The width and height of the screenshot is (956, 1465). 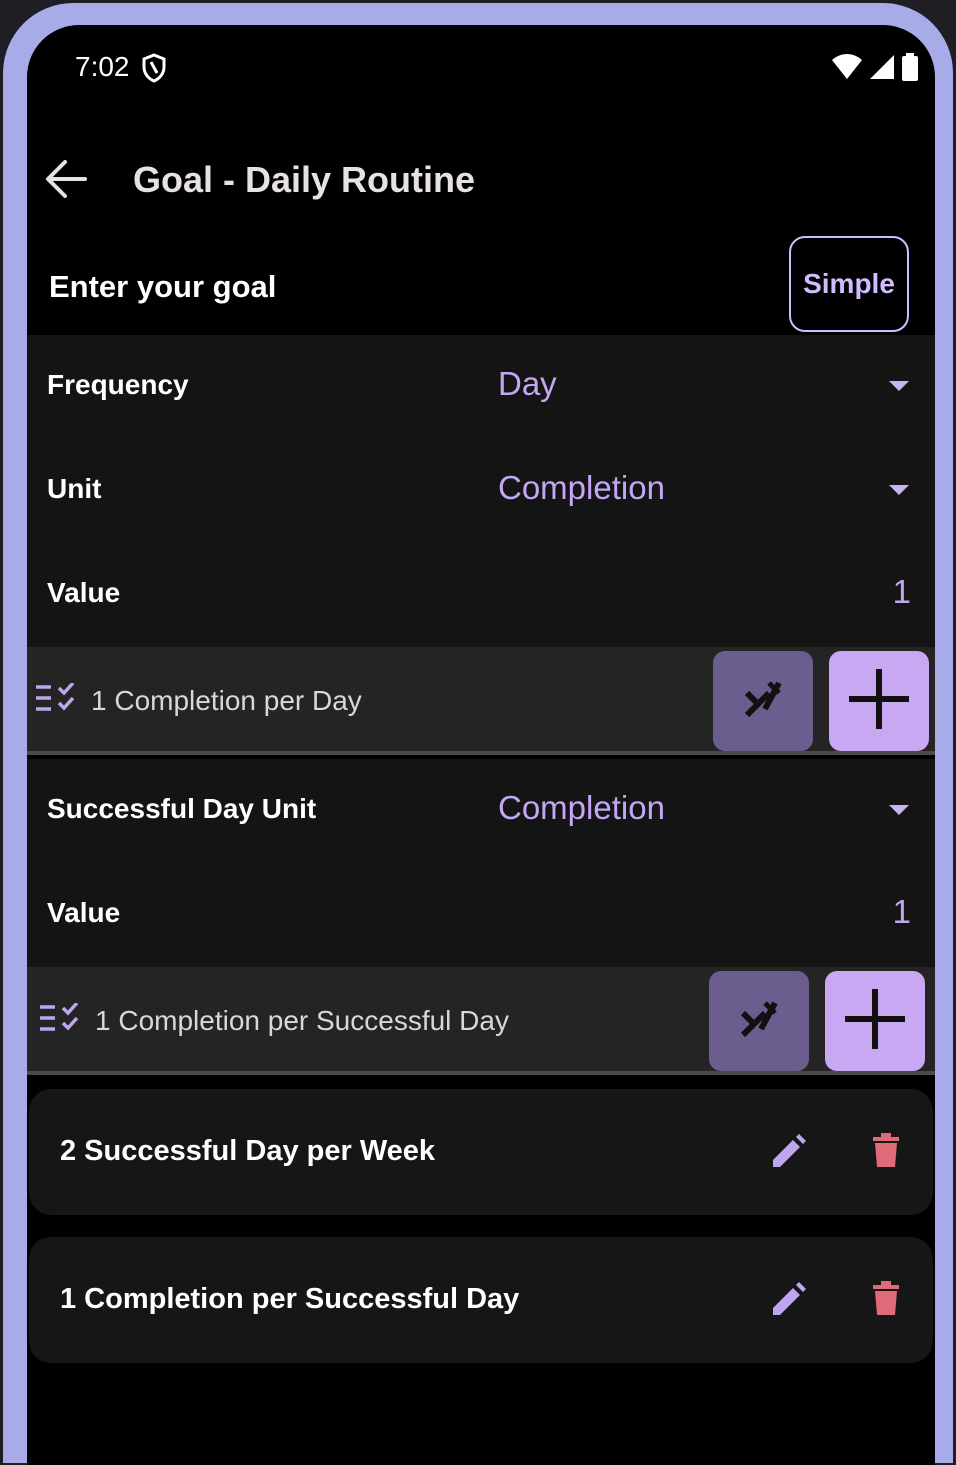 I want to click on goal-list-item: 2 Successful Day per Week, so click(x=481, y=1152).